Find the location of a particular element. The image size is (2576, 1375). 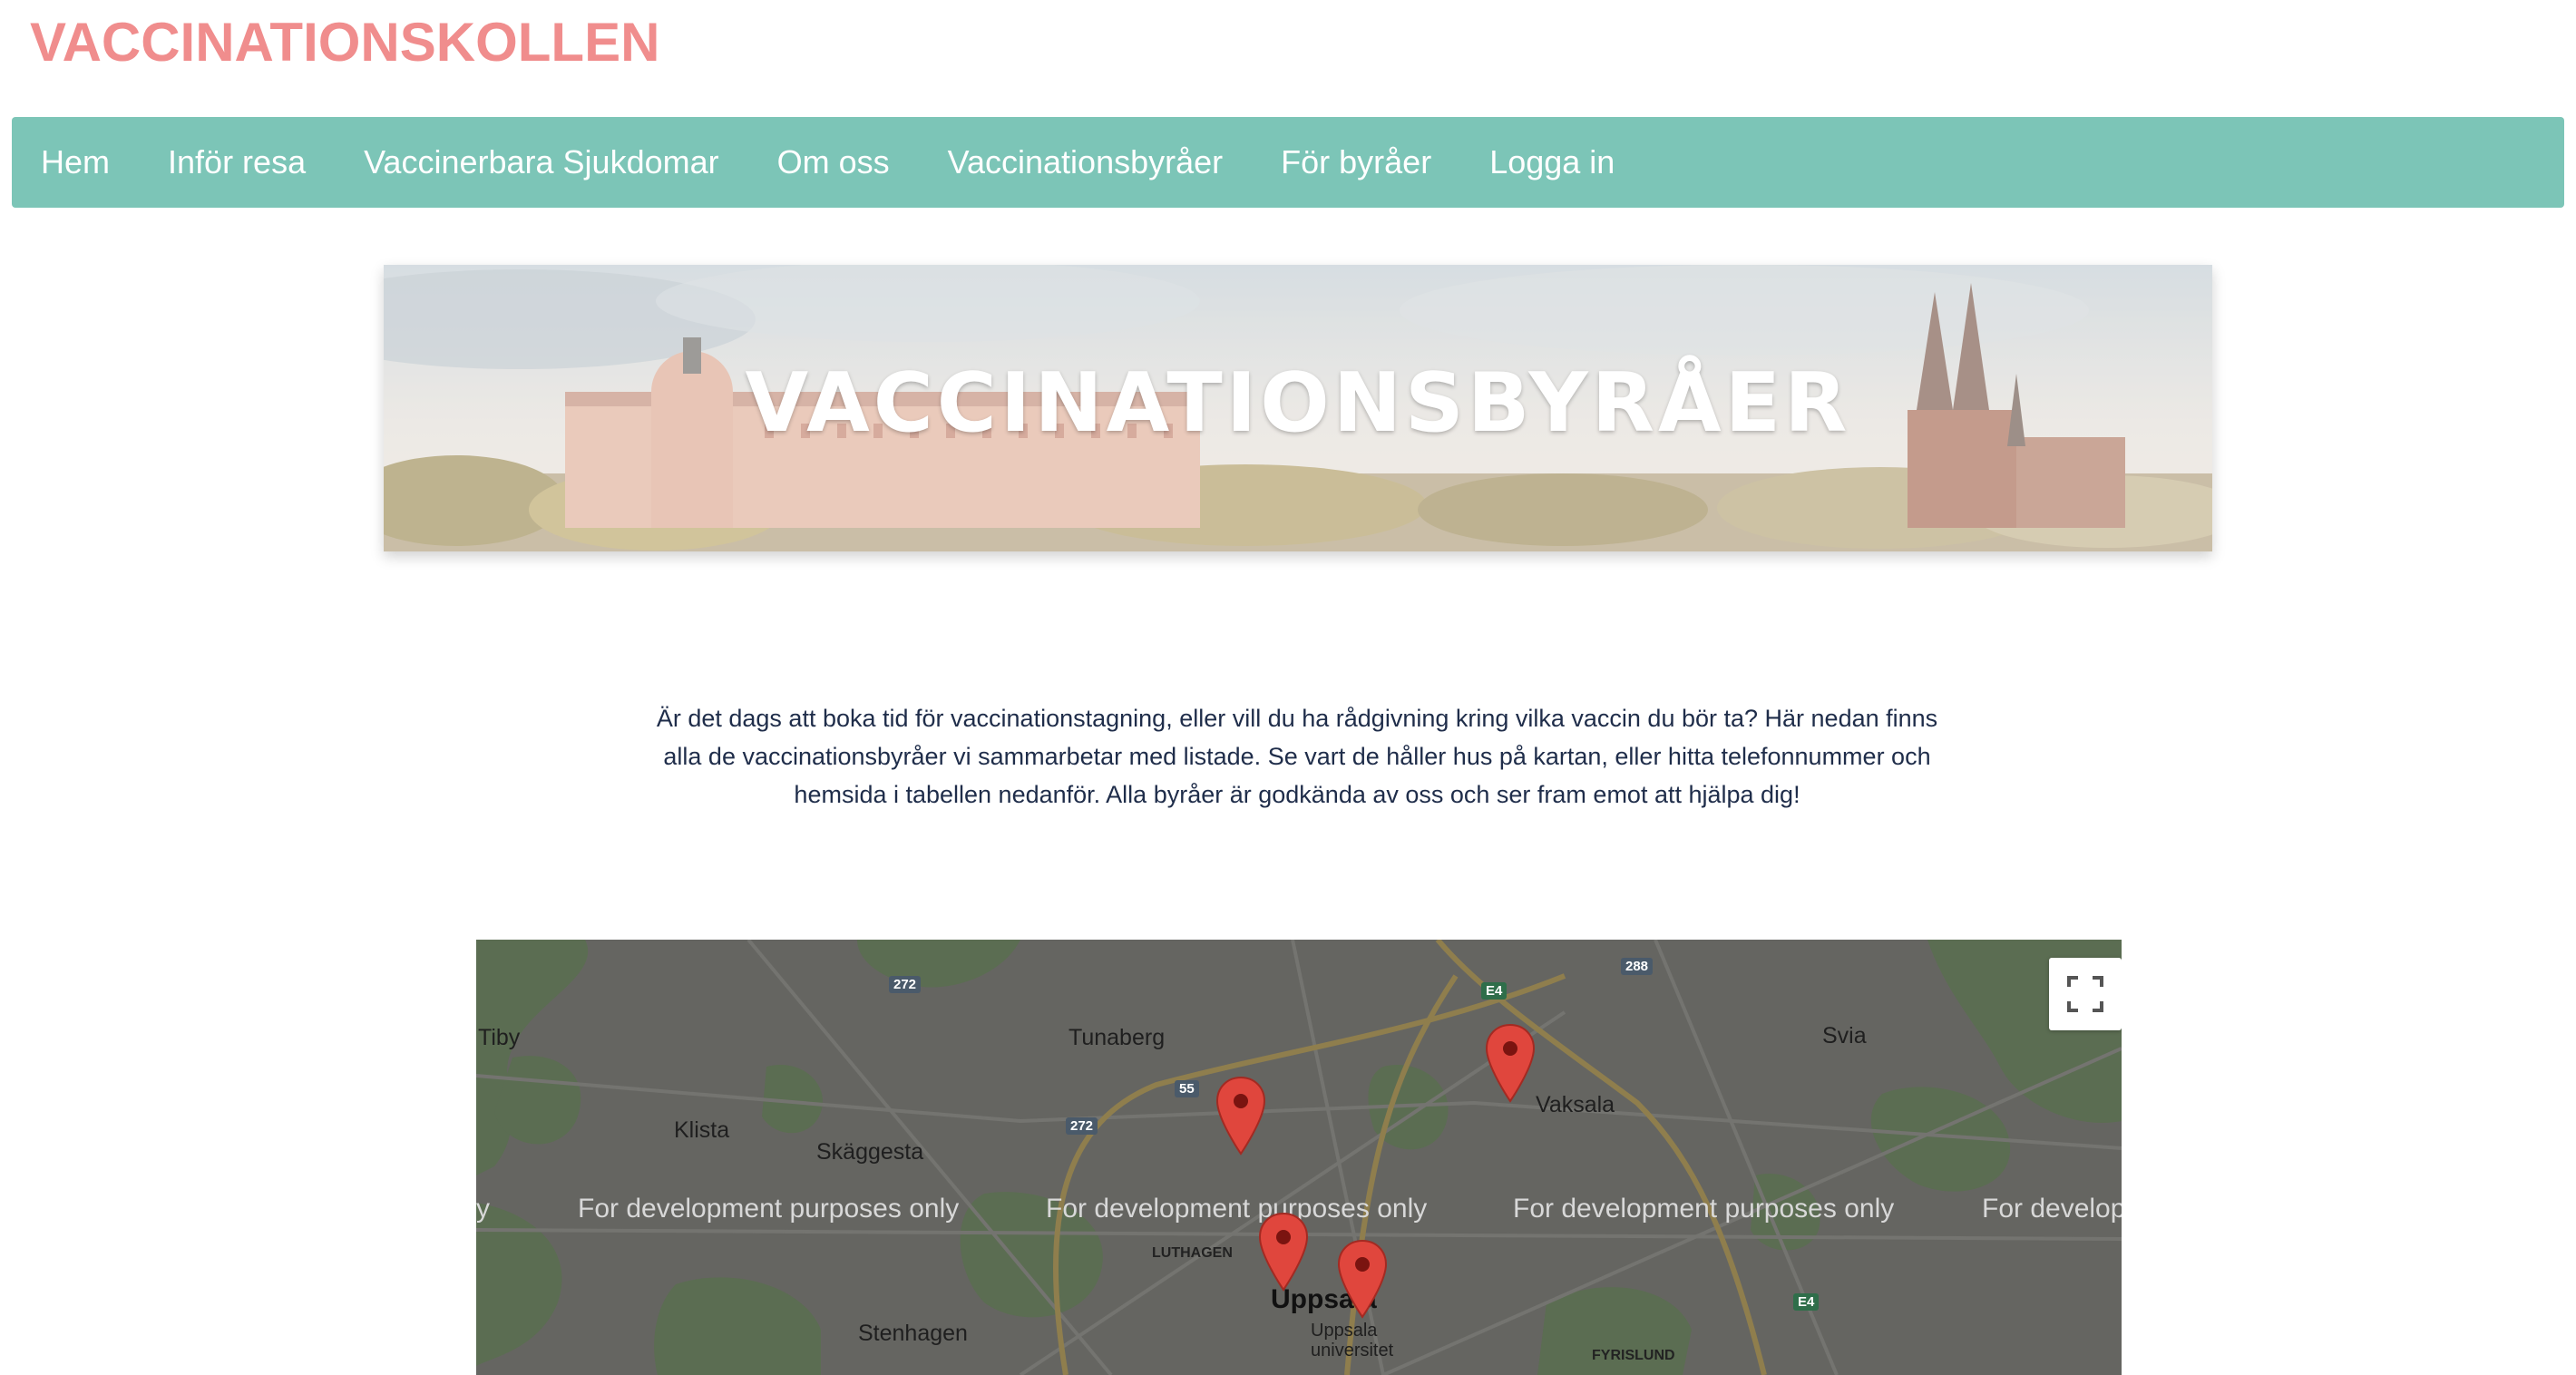

map-label-tiby: Tiby is located at coordinates (499, 1037).